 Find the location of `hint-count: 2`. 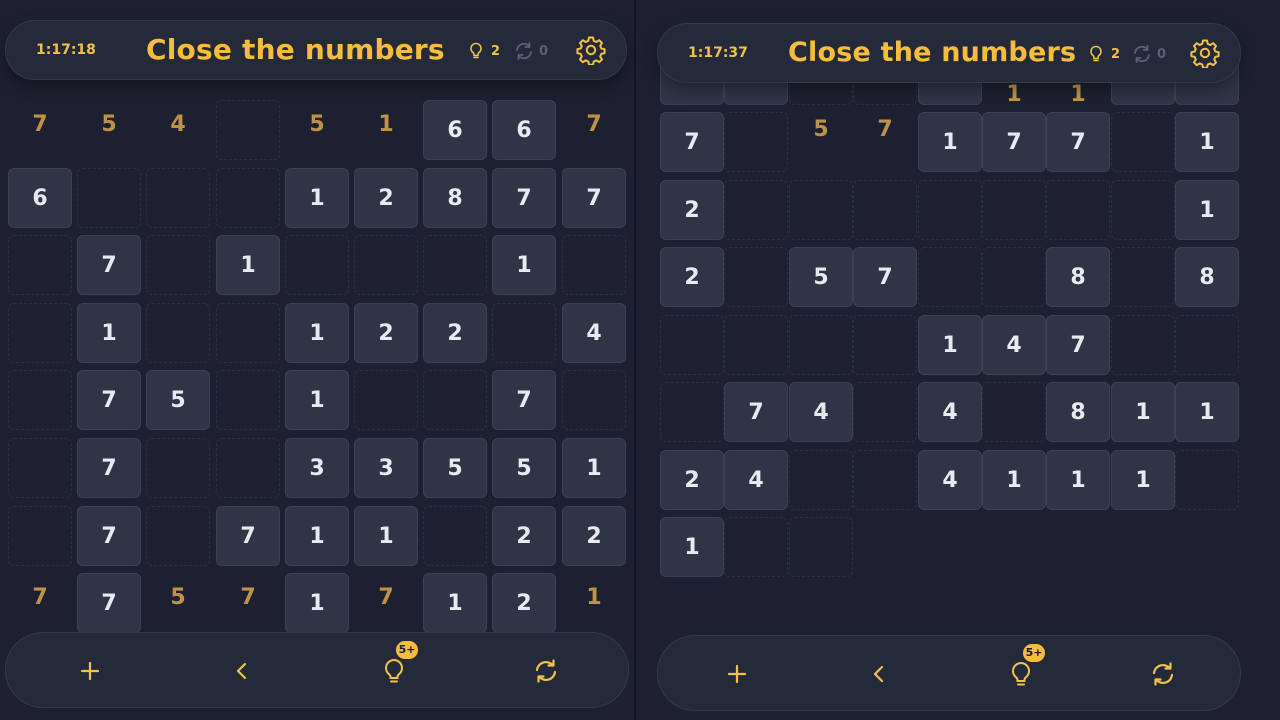

hint-count: 2 is located at coordinates (496, 51).